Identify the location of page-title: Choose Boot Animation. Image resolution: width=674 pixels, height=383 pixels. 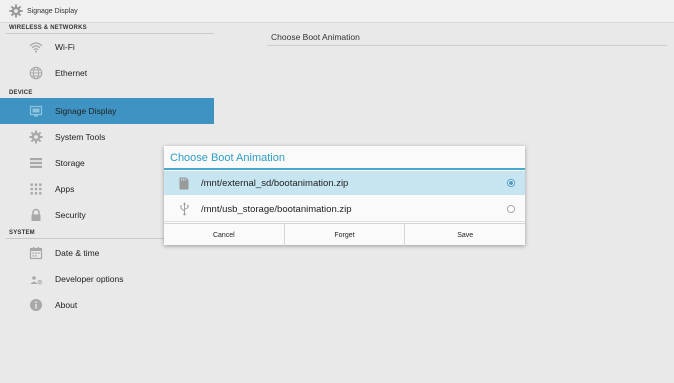
(315, 37).